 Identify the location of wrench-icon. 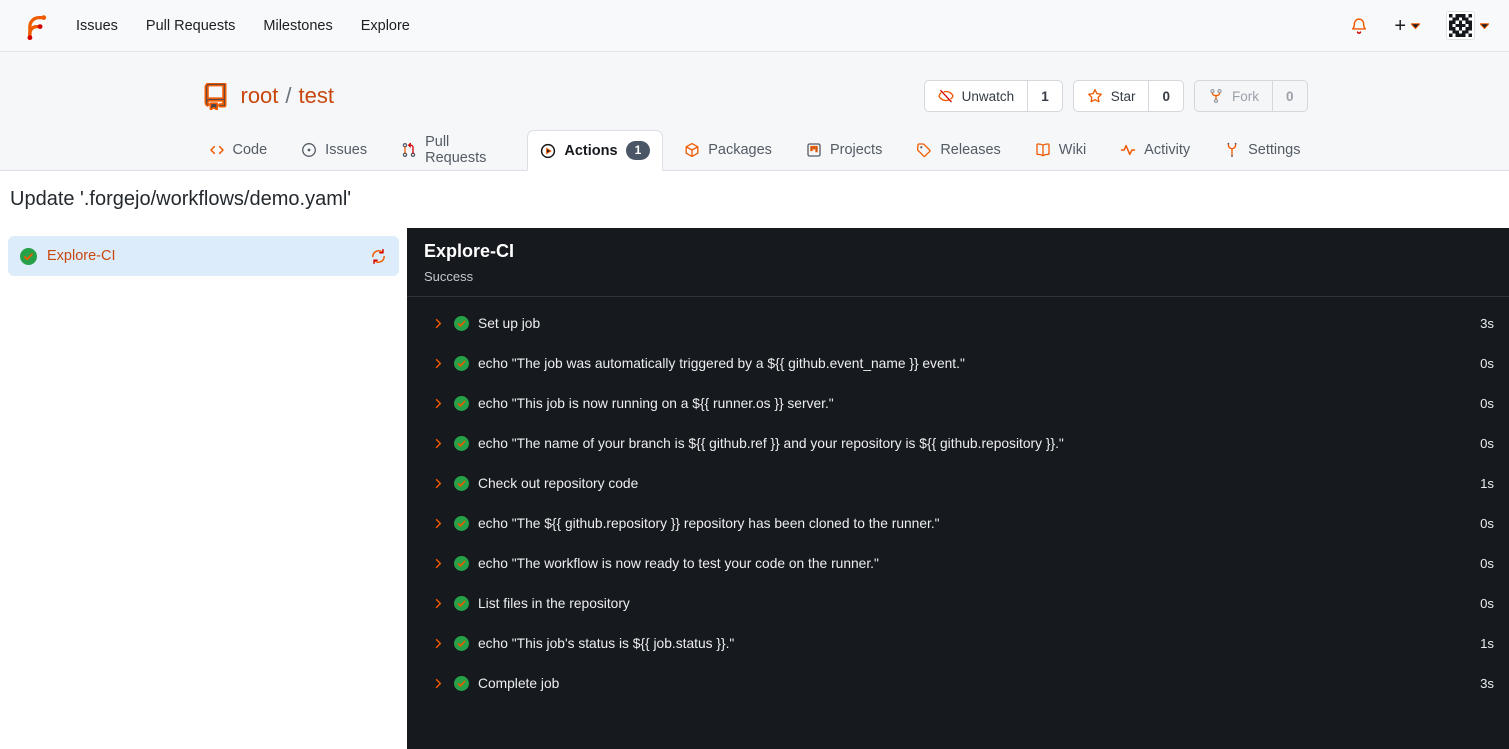
(1232, 150).